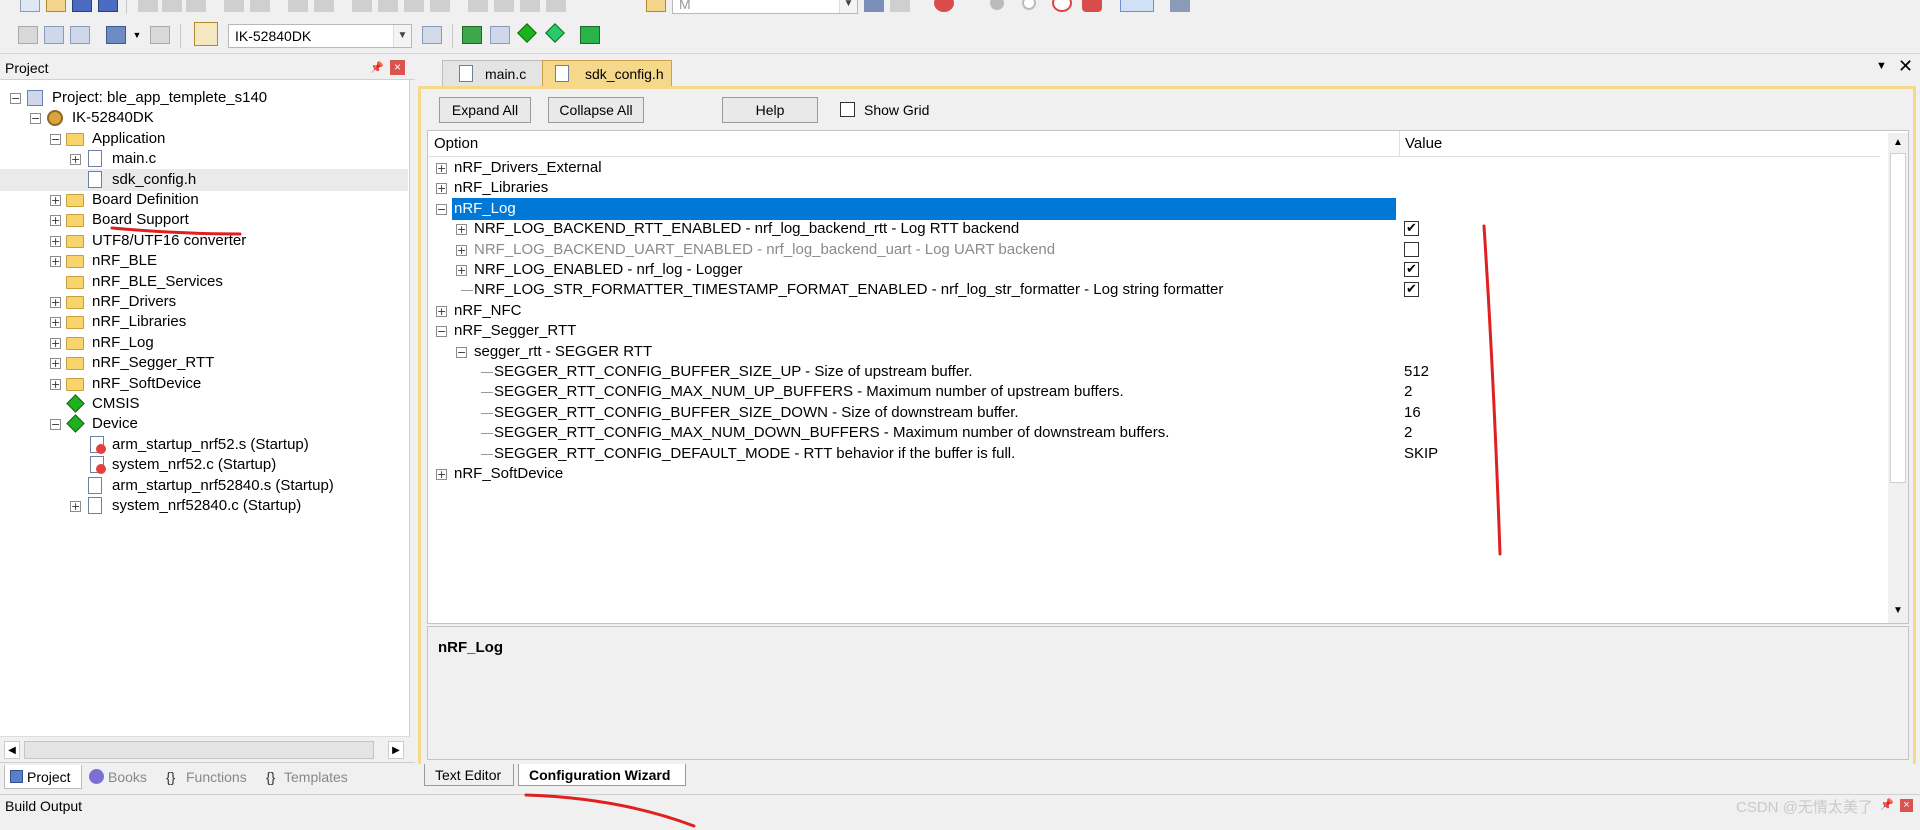 The height and width of the screenshot is (830, 1920). I want to click on scroll-up-icon: ▲, so click(1898, 143).